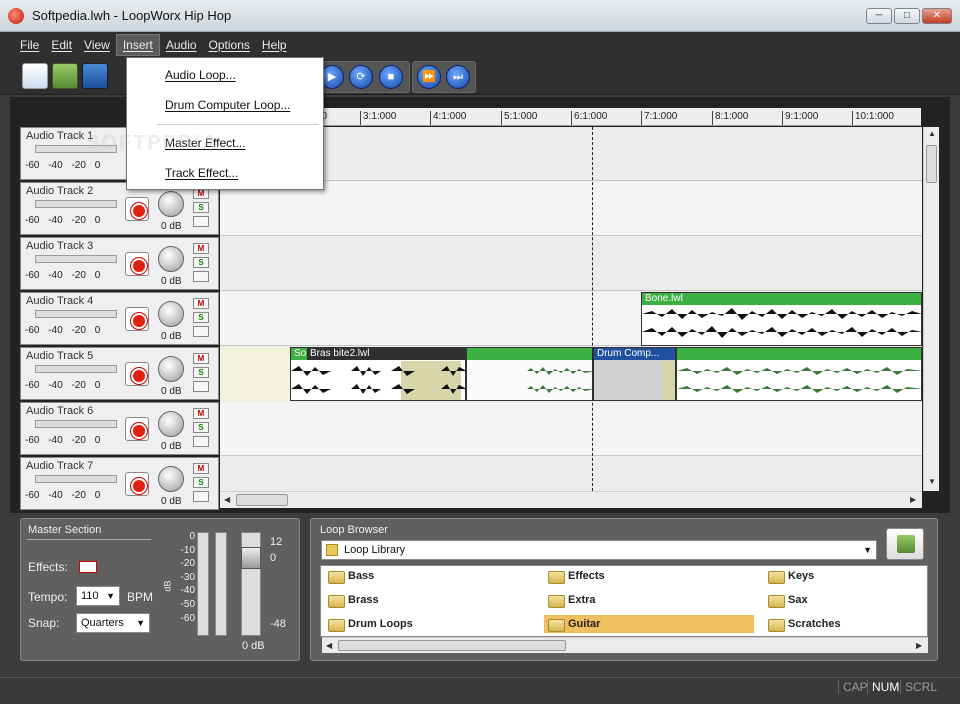 This screenshot has width=960, height=704. I want to click on loop-icon: ⟳, so click(361, 77).